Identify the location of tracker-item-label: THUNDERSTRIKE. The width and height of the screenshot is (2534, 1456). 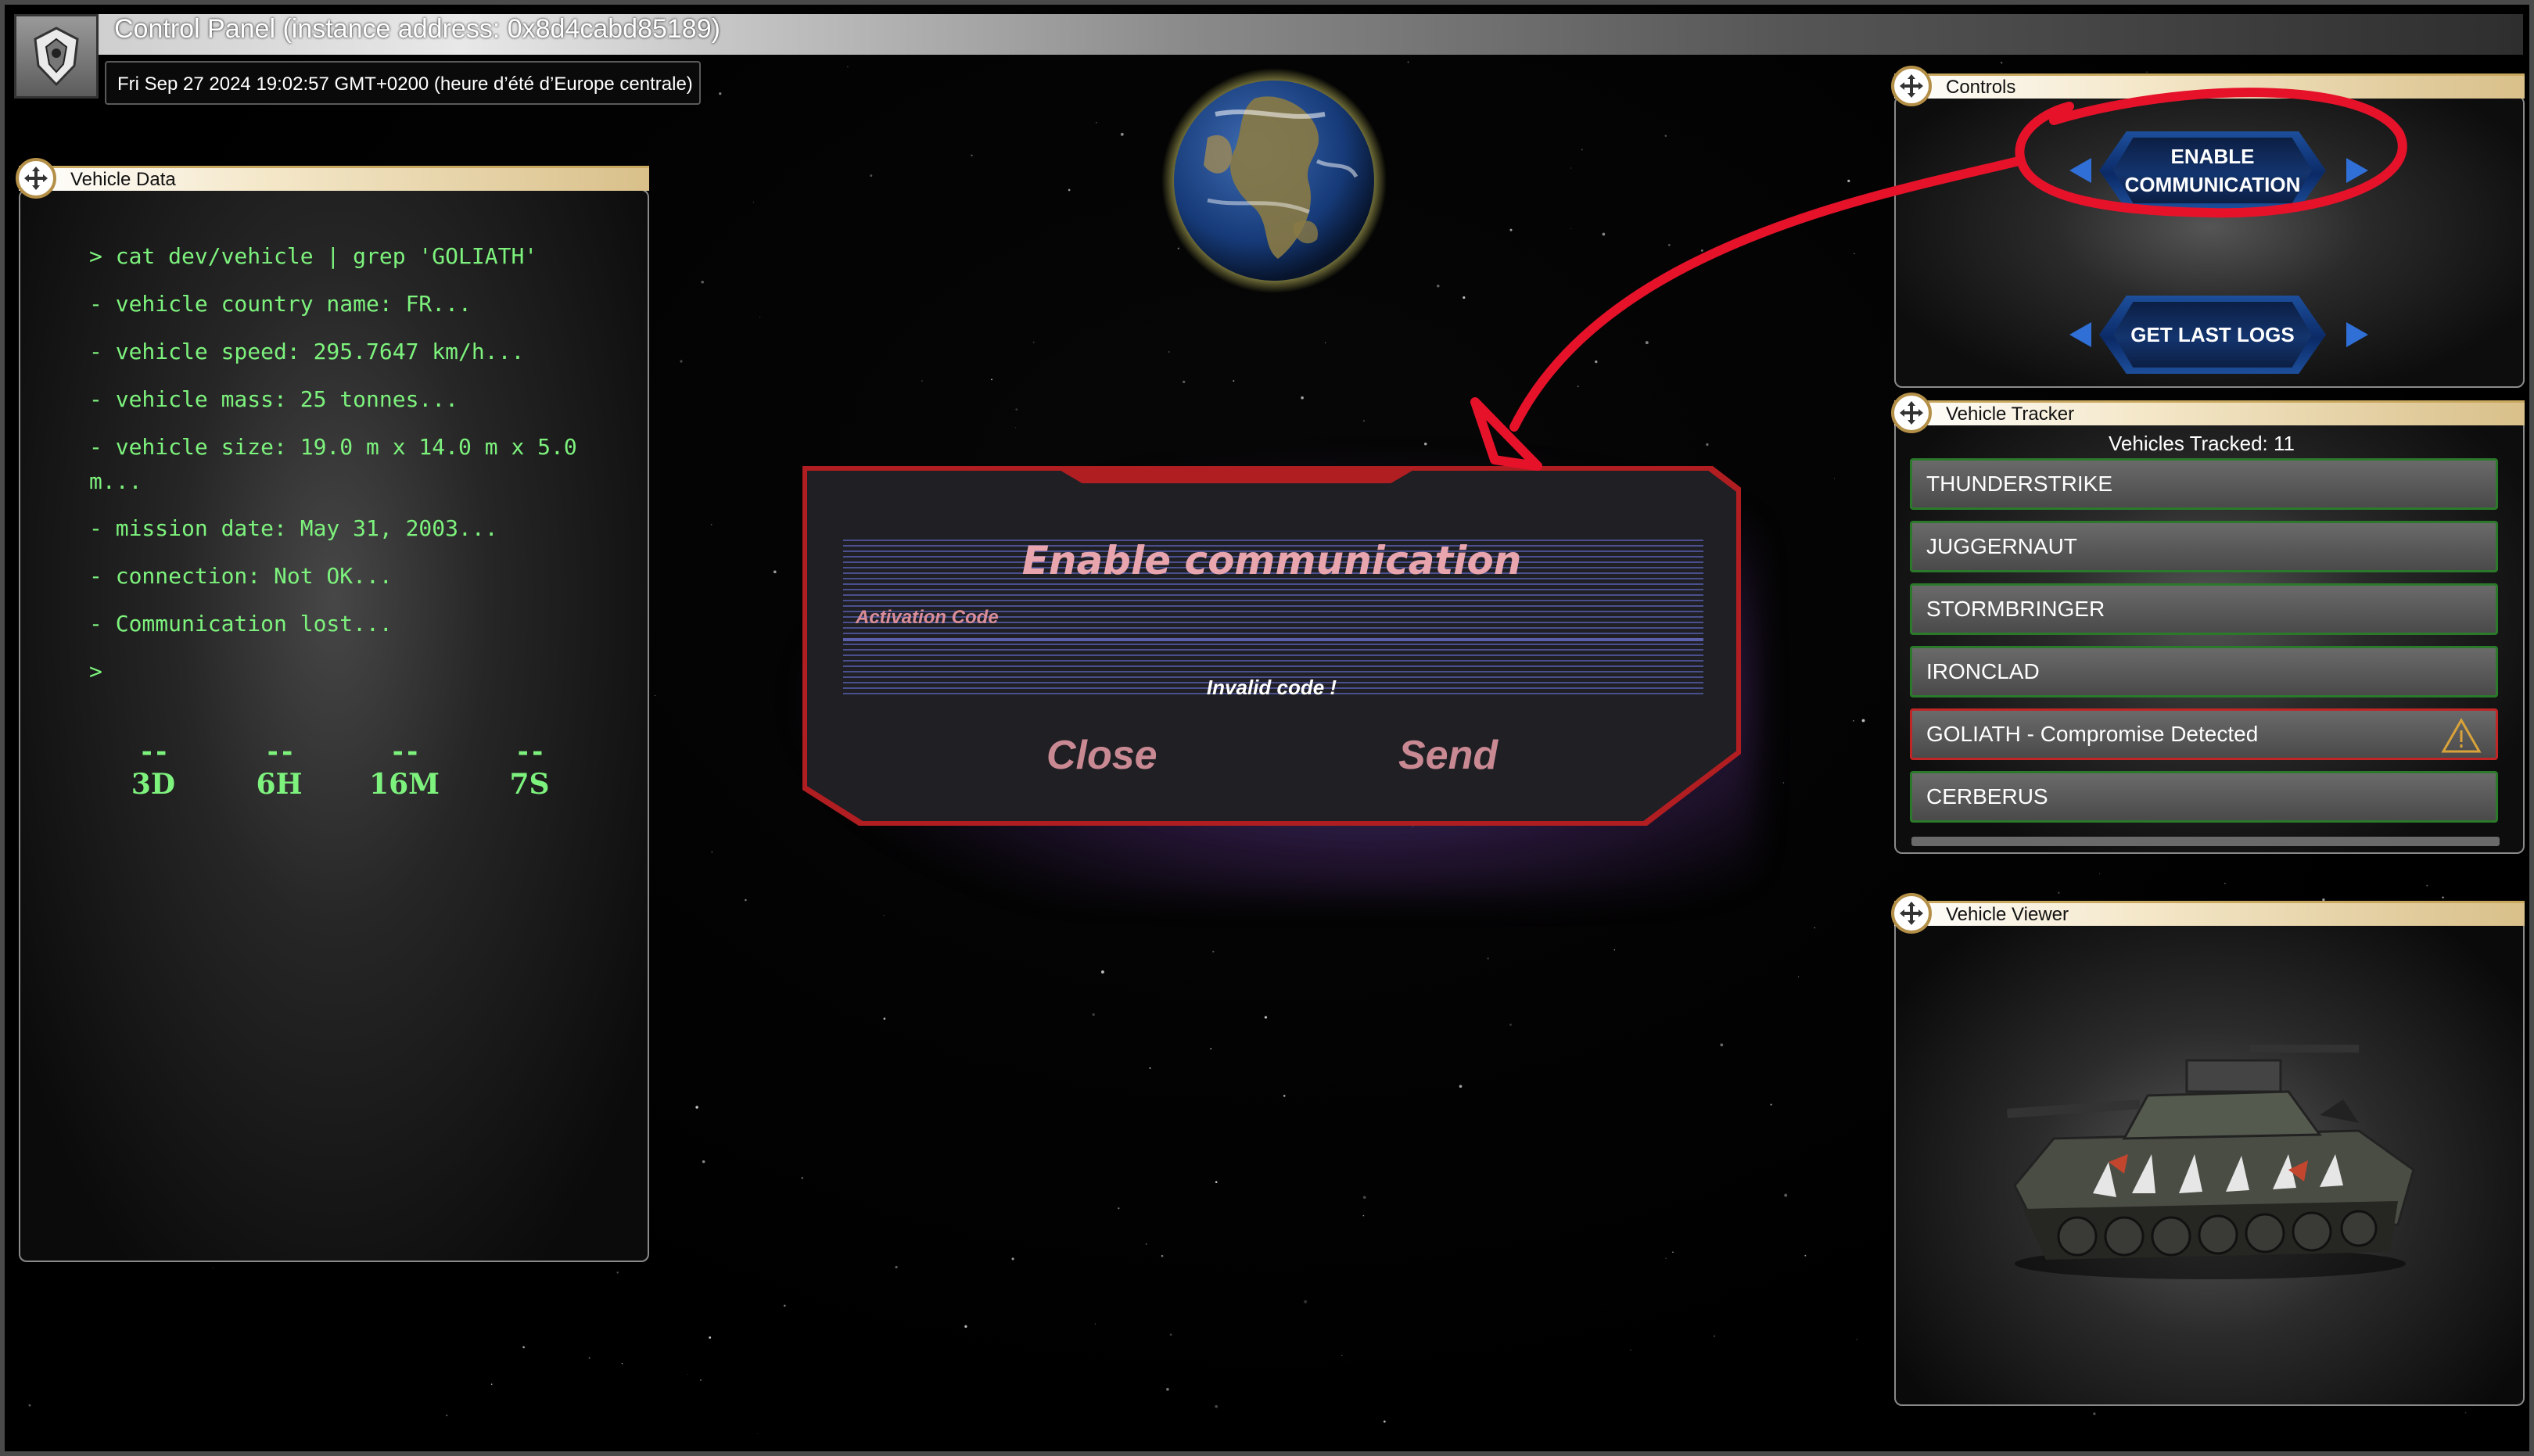
(2019, 484).